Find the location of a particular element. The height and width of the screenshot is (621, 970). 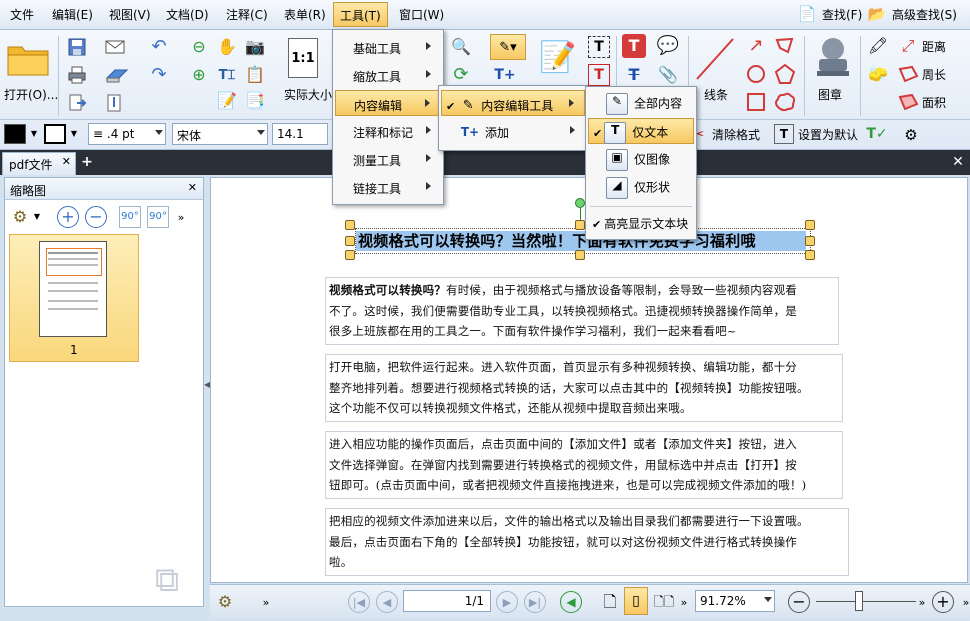

line-icon is located at coordinates (715, 59).